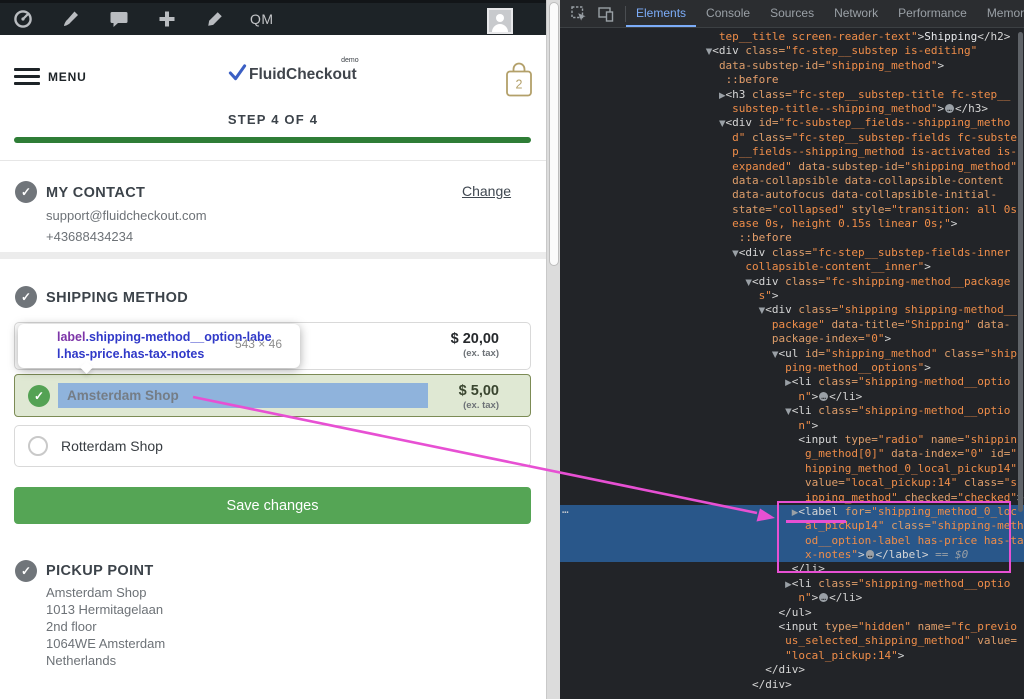 The image size is (1024, 699). I want to click on page-scrollbar, so click(553, 349).